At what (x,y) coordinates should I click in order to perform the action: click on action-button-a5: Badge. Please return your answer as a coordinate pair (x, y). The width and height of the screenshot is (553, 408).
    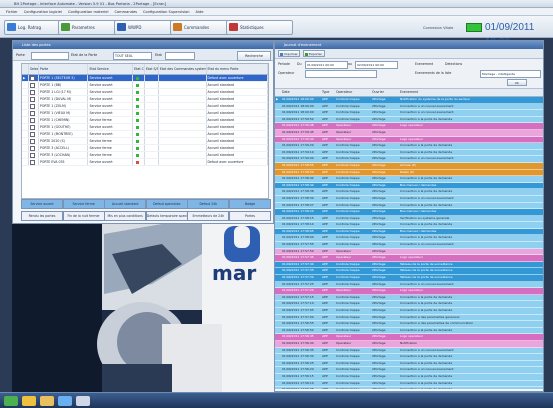
    Looking at the image, I should click on (250, 204).